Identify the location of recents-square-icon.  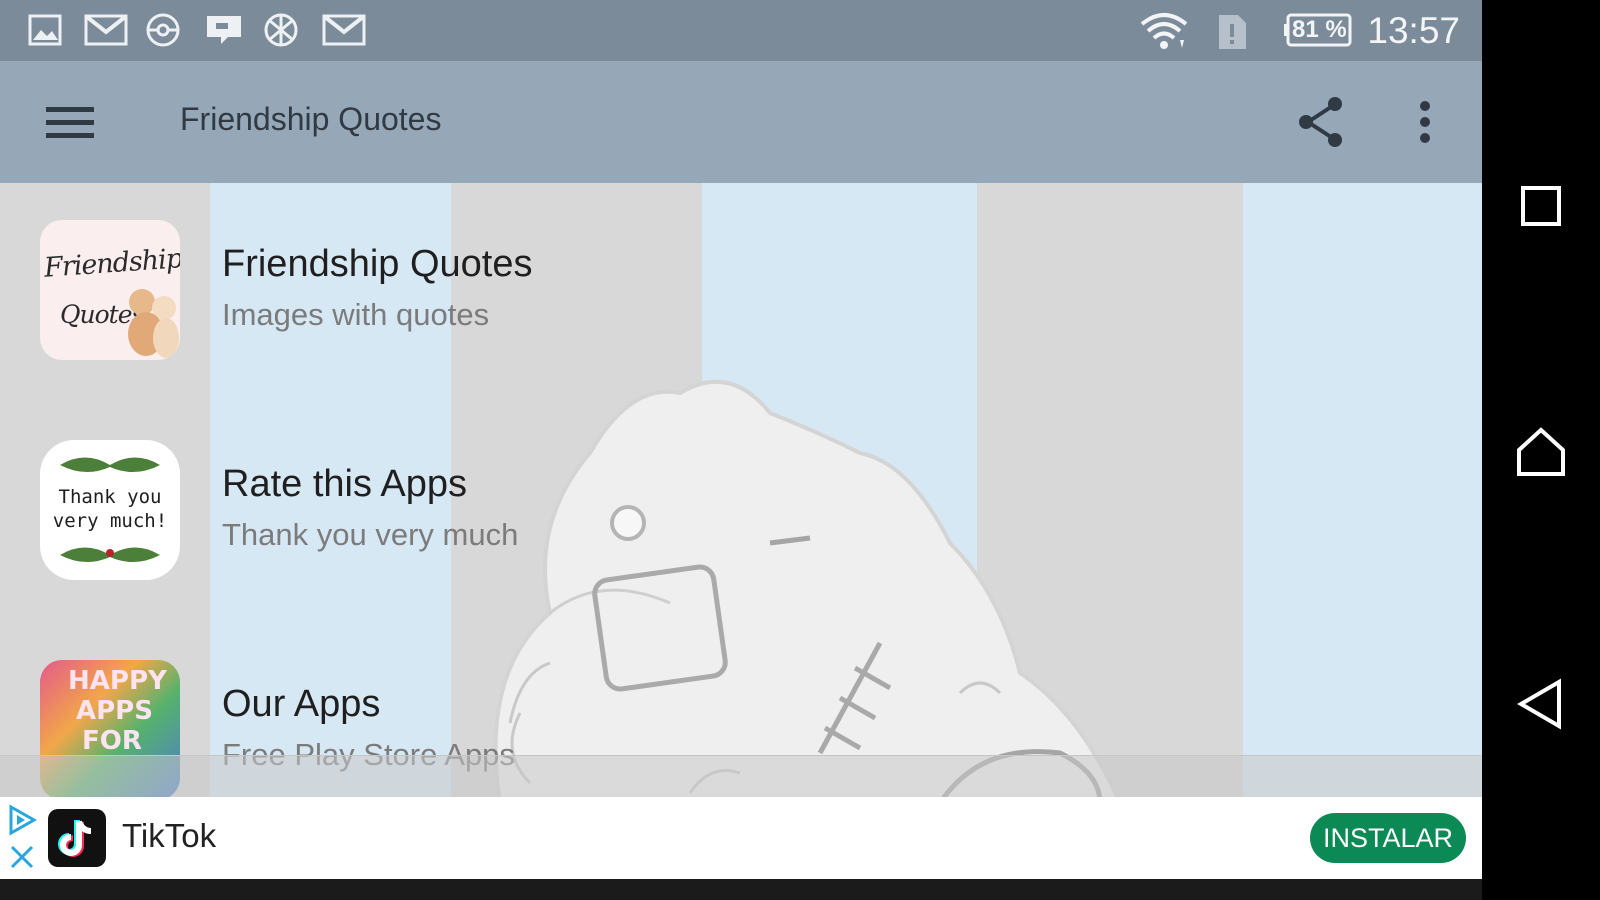
(1541, 206).